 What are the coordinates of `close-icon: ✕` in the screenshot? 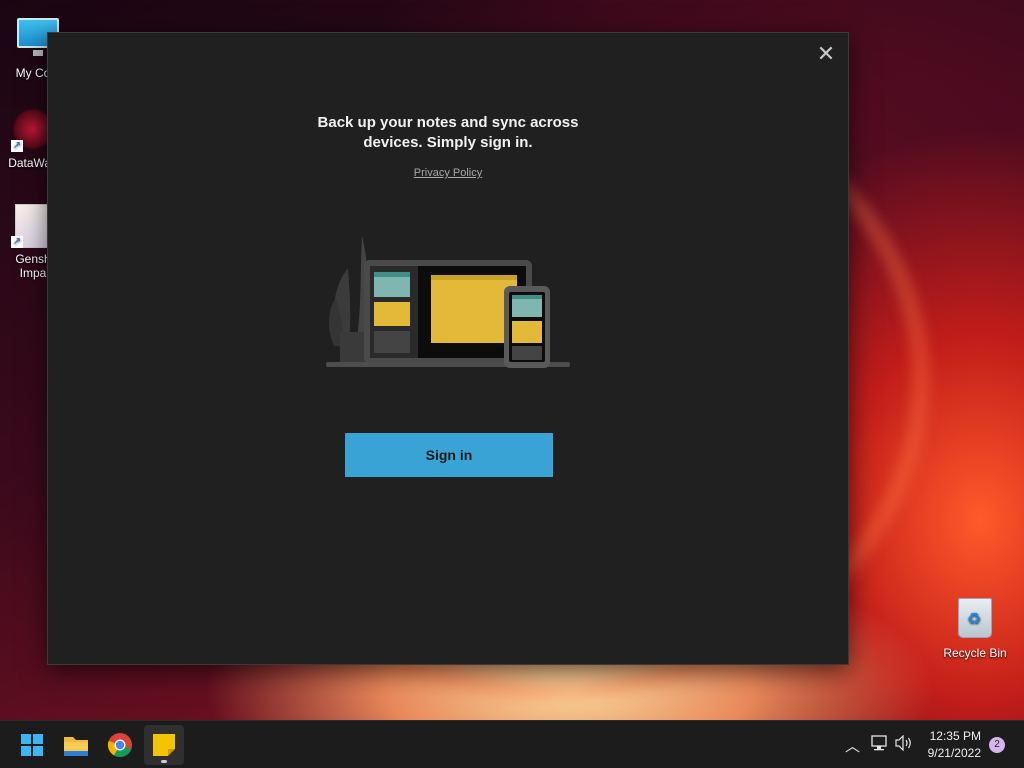 It's located at (826, 53).